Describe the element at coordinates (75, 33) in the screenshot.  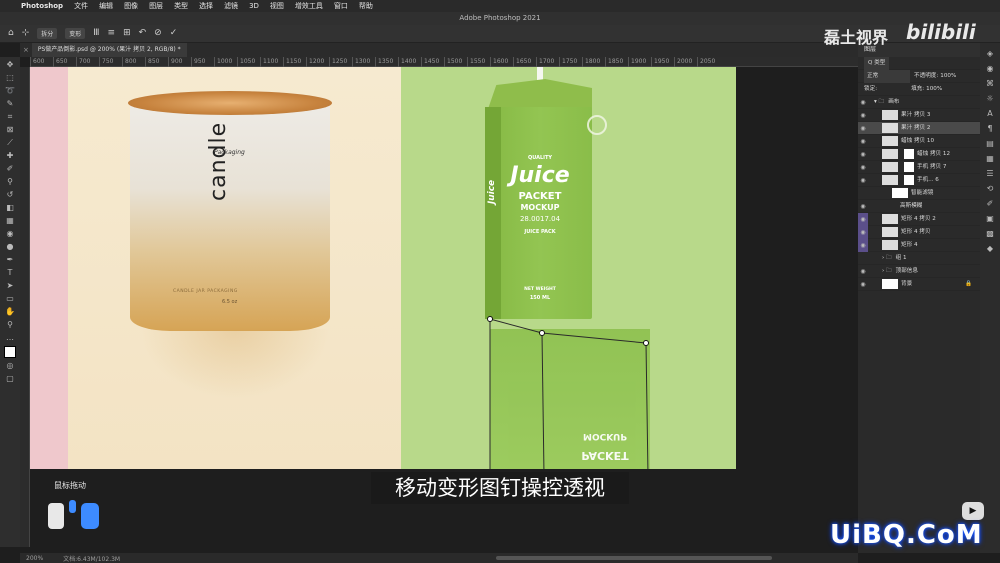
I see `warp-button: 变形` at that location.